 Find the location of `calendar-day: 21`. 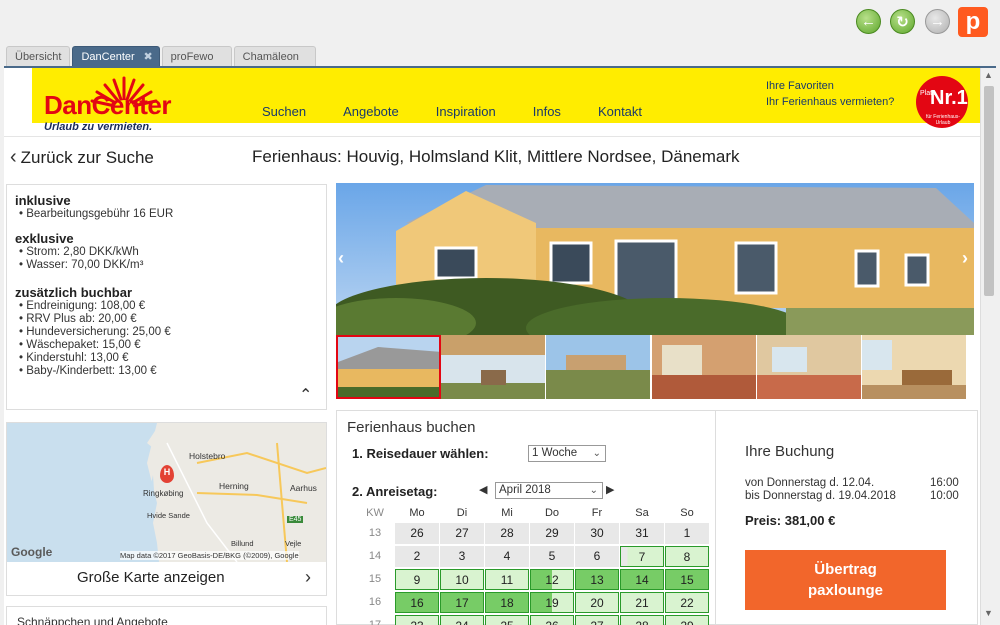

calendar-day: 21 is located at coordinates (642, 602).